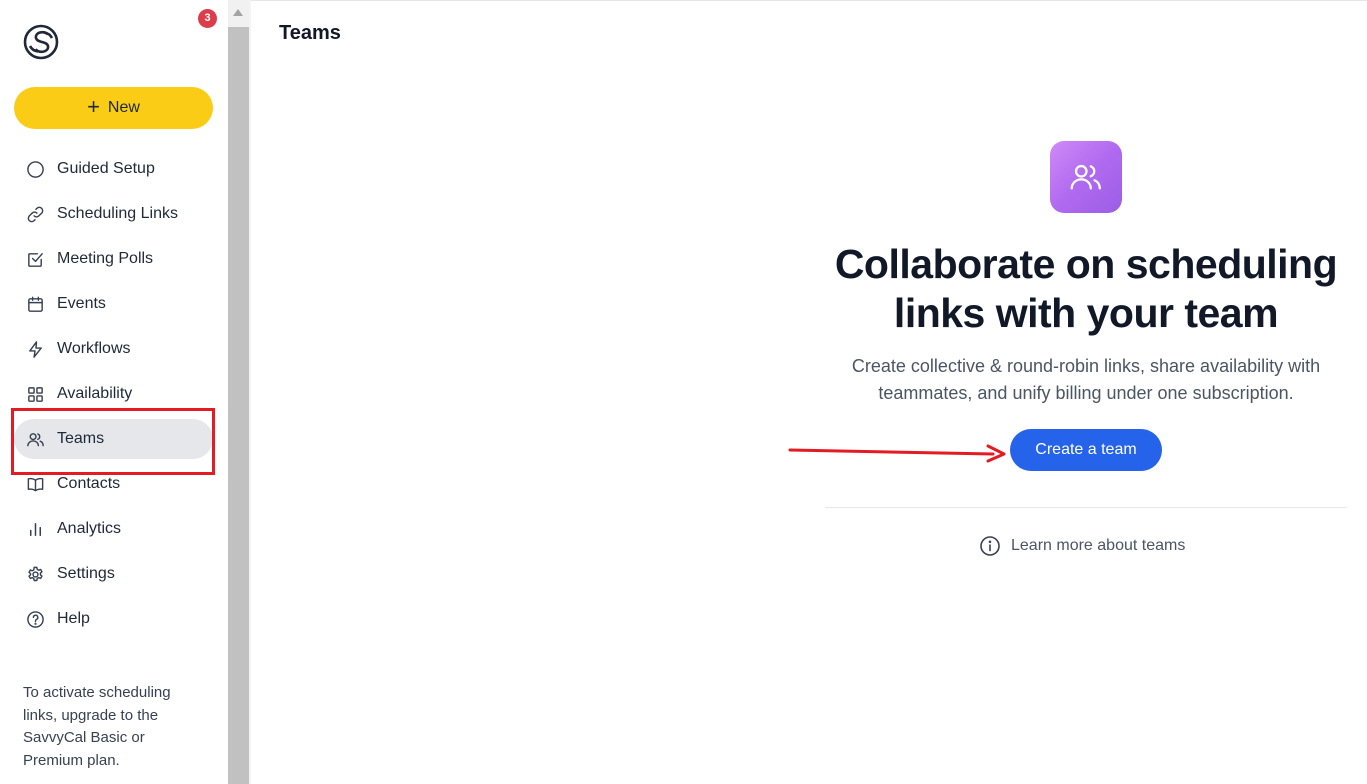 The height and width of the screenshot is (784, 1367). I want to click on header-divider, so click(809, 0).